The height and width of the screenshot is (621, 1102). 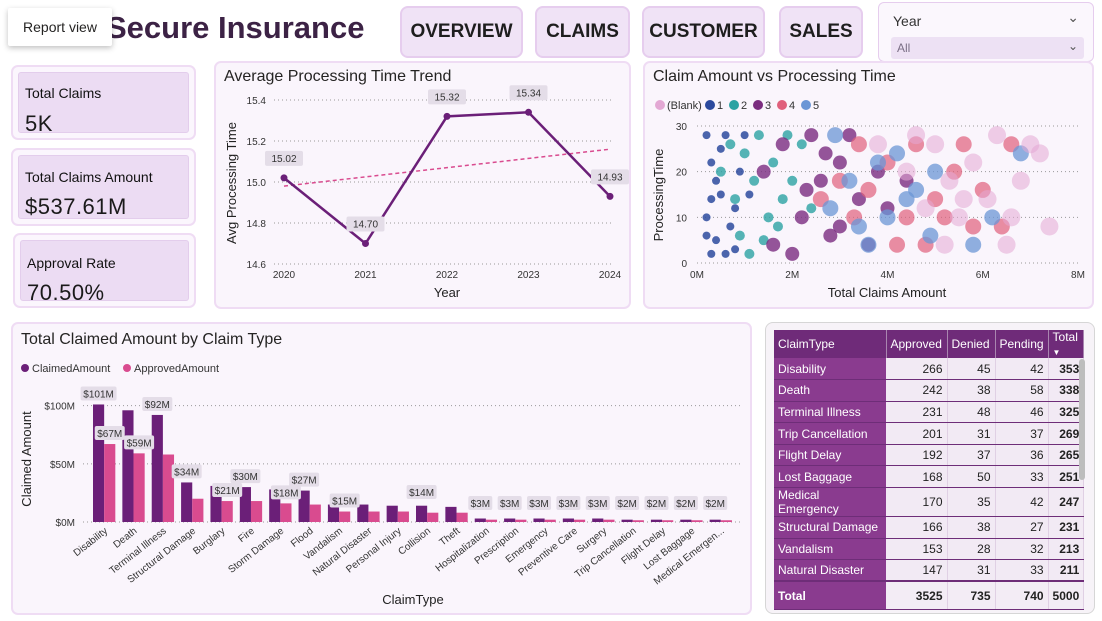 What do you see at coordinates (227, 491) in the screenshot?
I see `data-label: $21M` at bounding box center [227, 491].